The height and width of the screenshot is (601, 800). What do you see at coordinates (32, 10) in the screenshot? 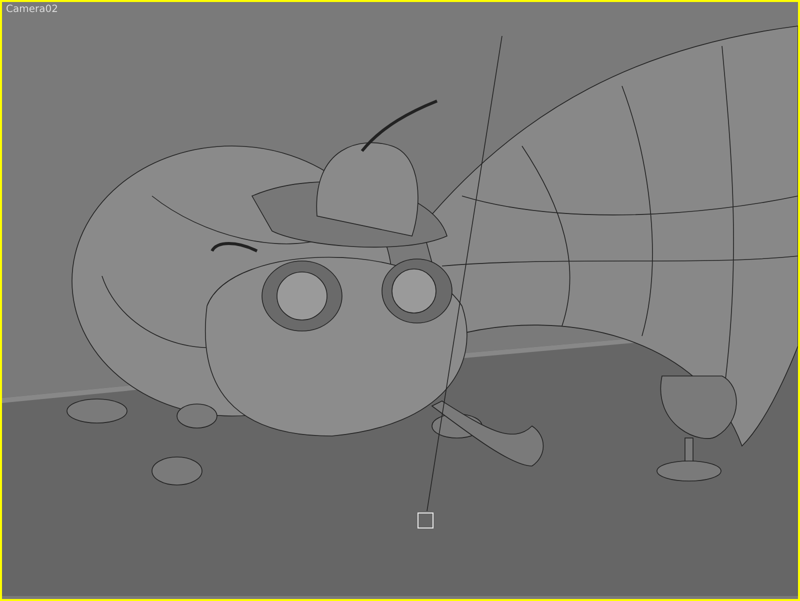
I see `viewport-label: Camera02` at bounding box center [32, 10].